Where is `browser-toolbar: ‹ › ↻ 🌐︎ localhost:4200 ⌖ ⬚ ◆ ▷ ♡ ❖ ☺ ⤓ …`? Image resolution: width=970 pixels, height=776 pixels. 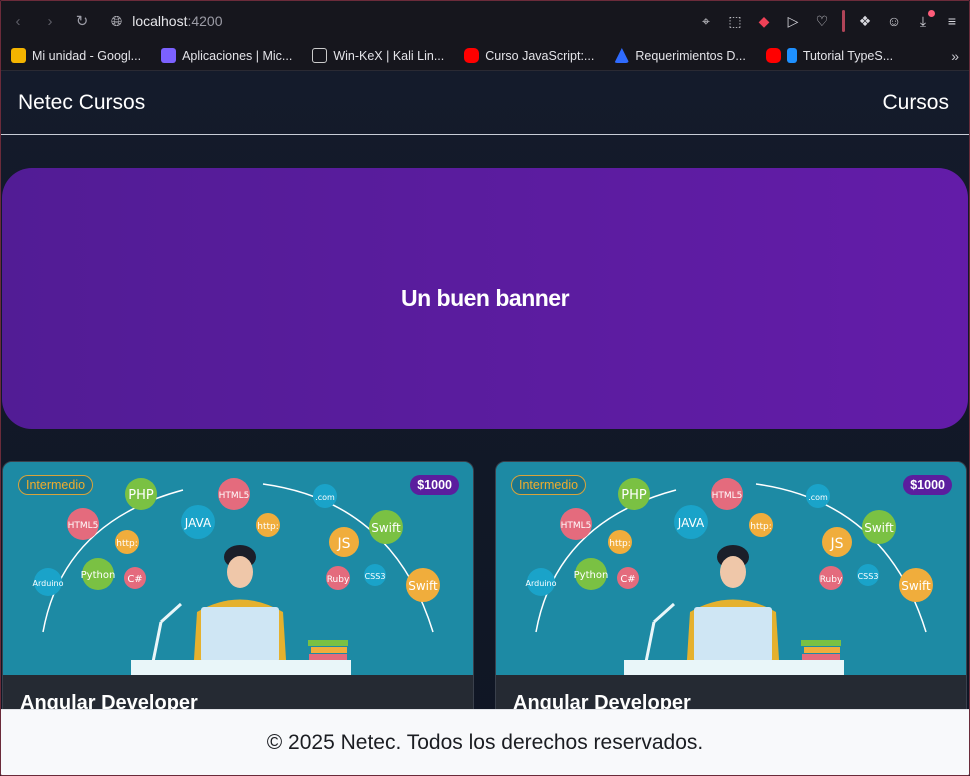
browser-toolbar: ‹ › ↻ 🌐︎ localhost:4200 ⌖ ⬚ ◆ ▷ ♡ ❖ ☺ ⤓ … is located at coordinates (485, 21).